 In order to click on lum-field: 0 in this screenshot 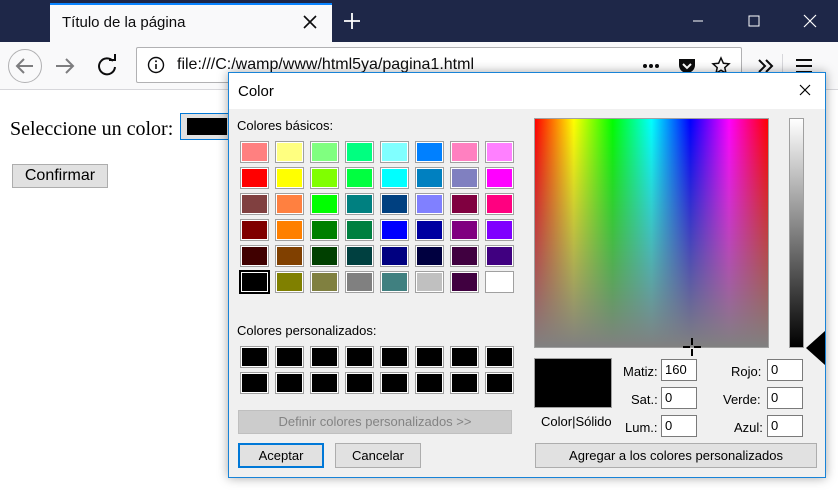, I will do `click(679, 426)`.